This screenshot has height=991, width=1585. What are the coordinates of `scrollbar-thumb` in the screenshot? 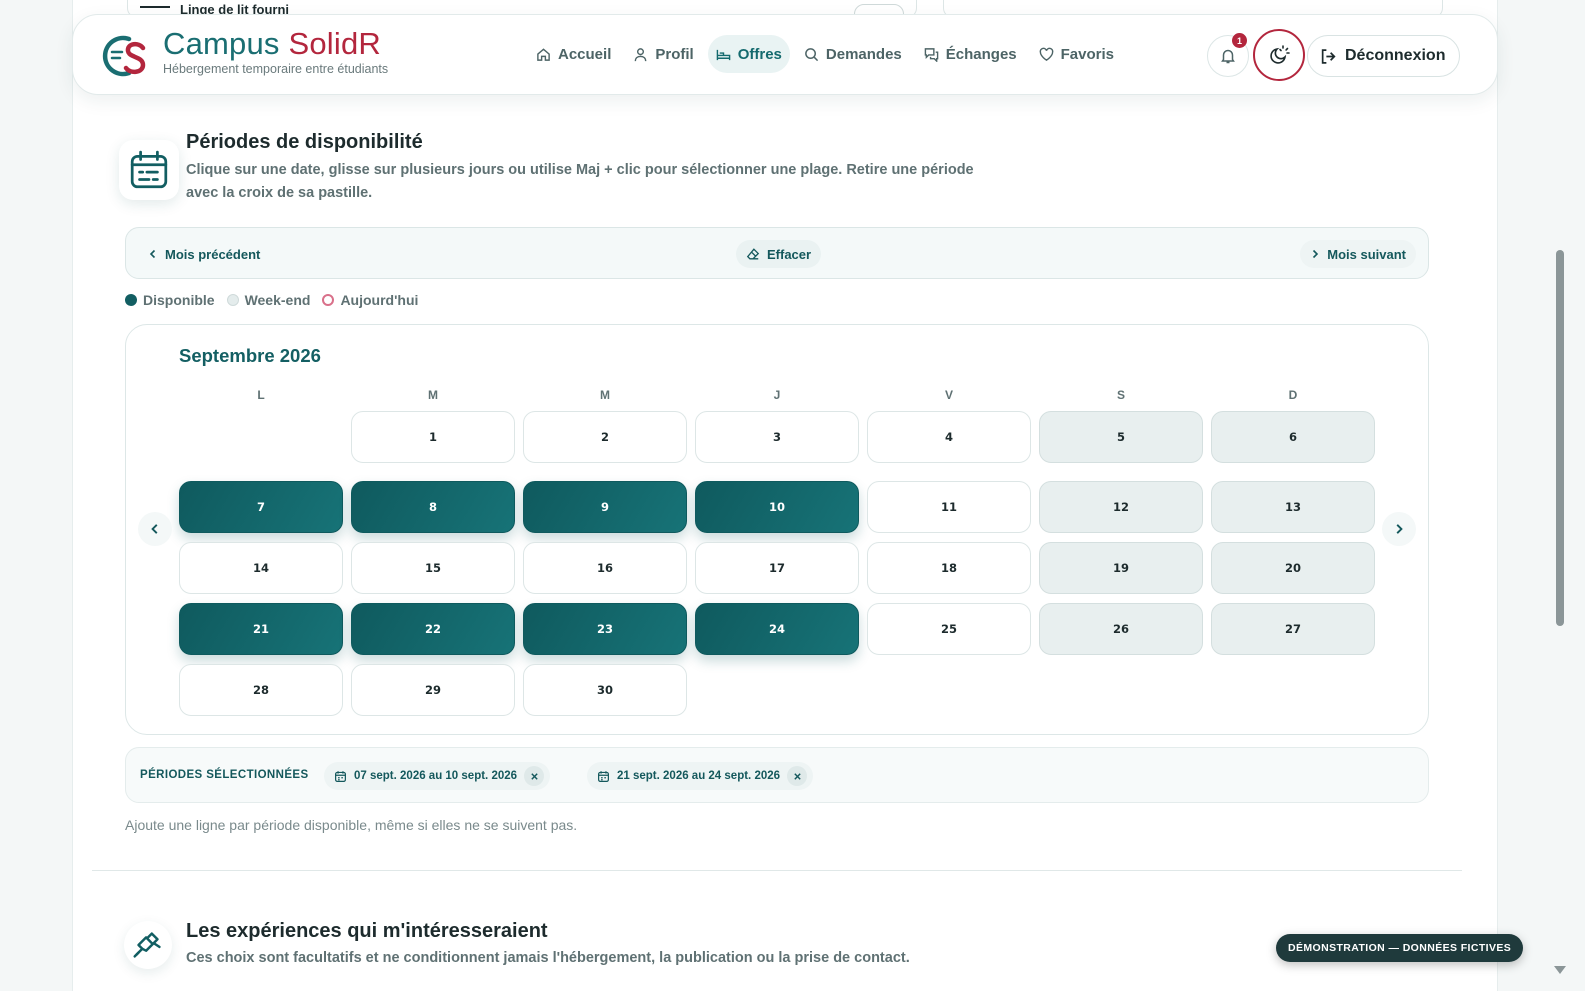 It's located at (1560, 438).